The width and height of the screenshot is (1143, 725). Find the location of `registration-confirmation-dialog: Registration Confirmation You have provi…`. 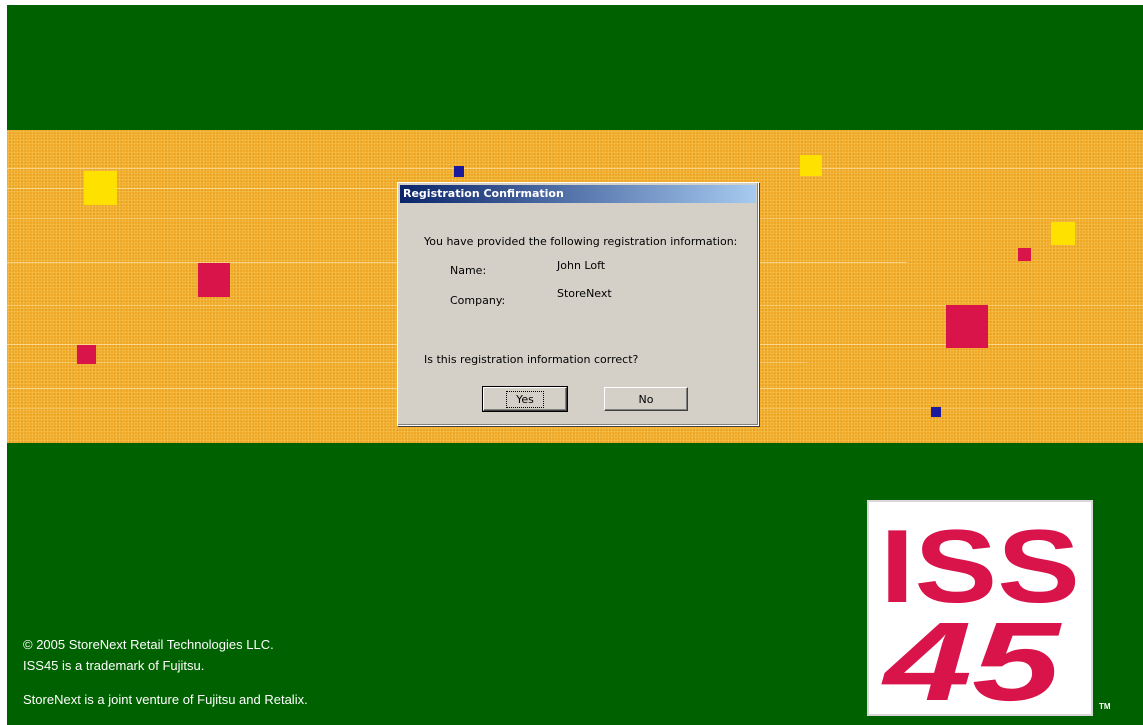

registration-confirmation-dialog: Registration Confirmation You have provi… is located at coordinates (578, 304).